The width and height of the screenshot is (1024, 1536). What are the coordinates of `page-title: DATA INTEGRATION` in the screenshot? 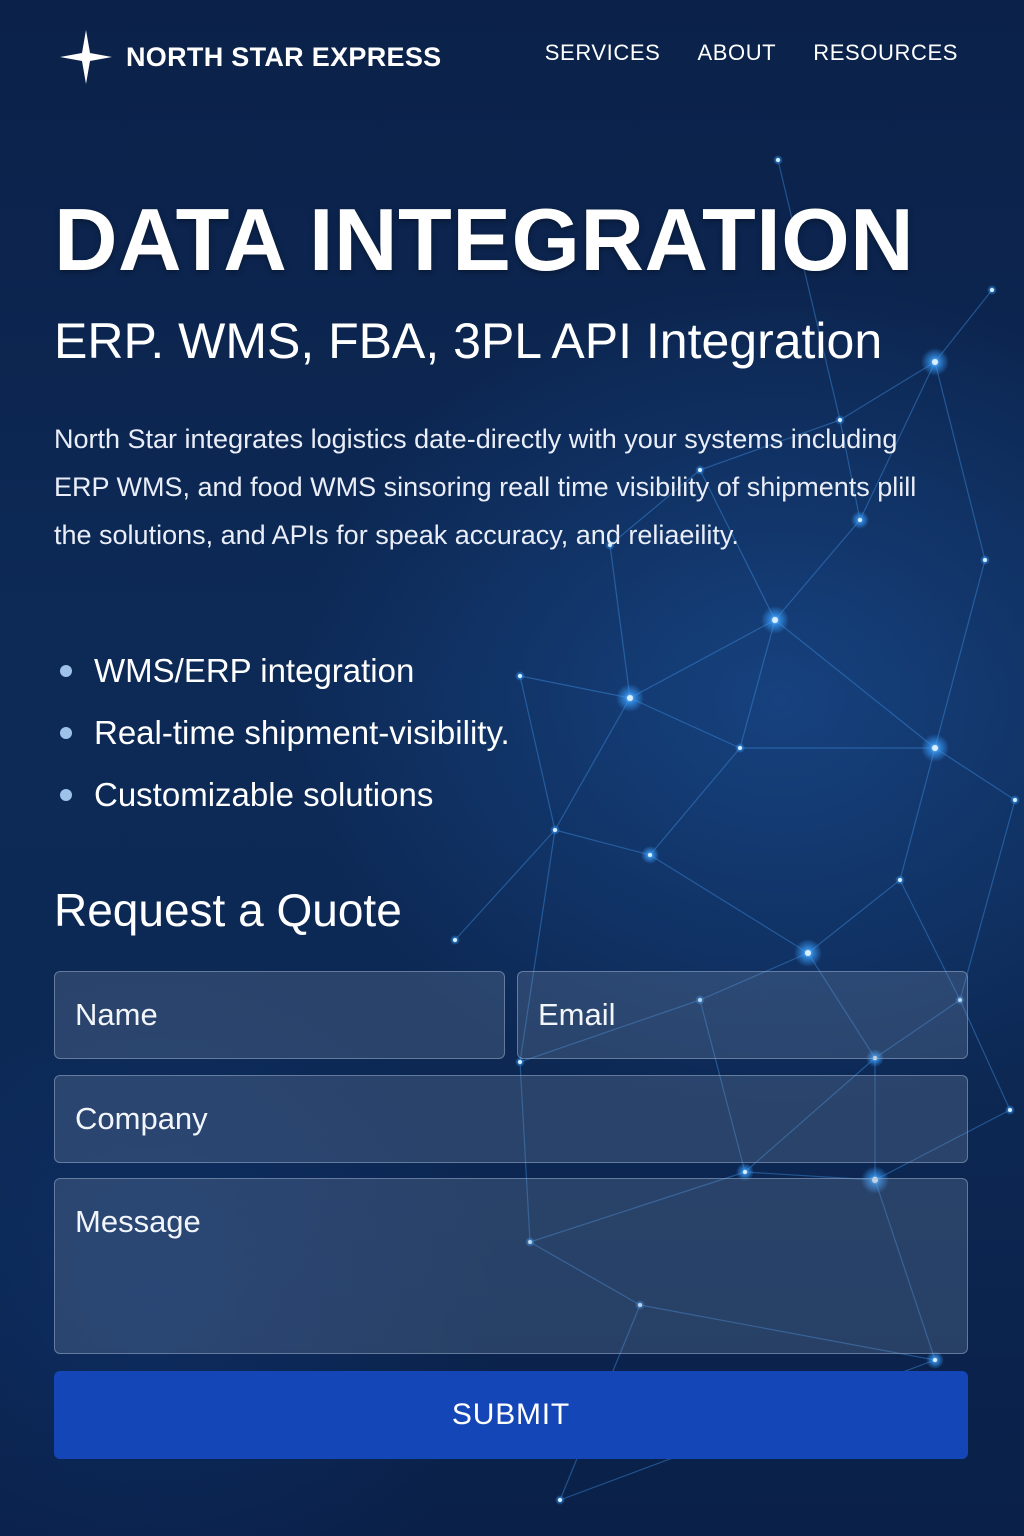 It's located at (484, 239).